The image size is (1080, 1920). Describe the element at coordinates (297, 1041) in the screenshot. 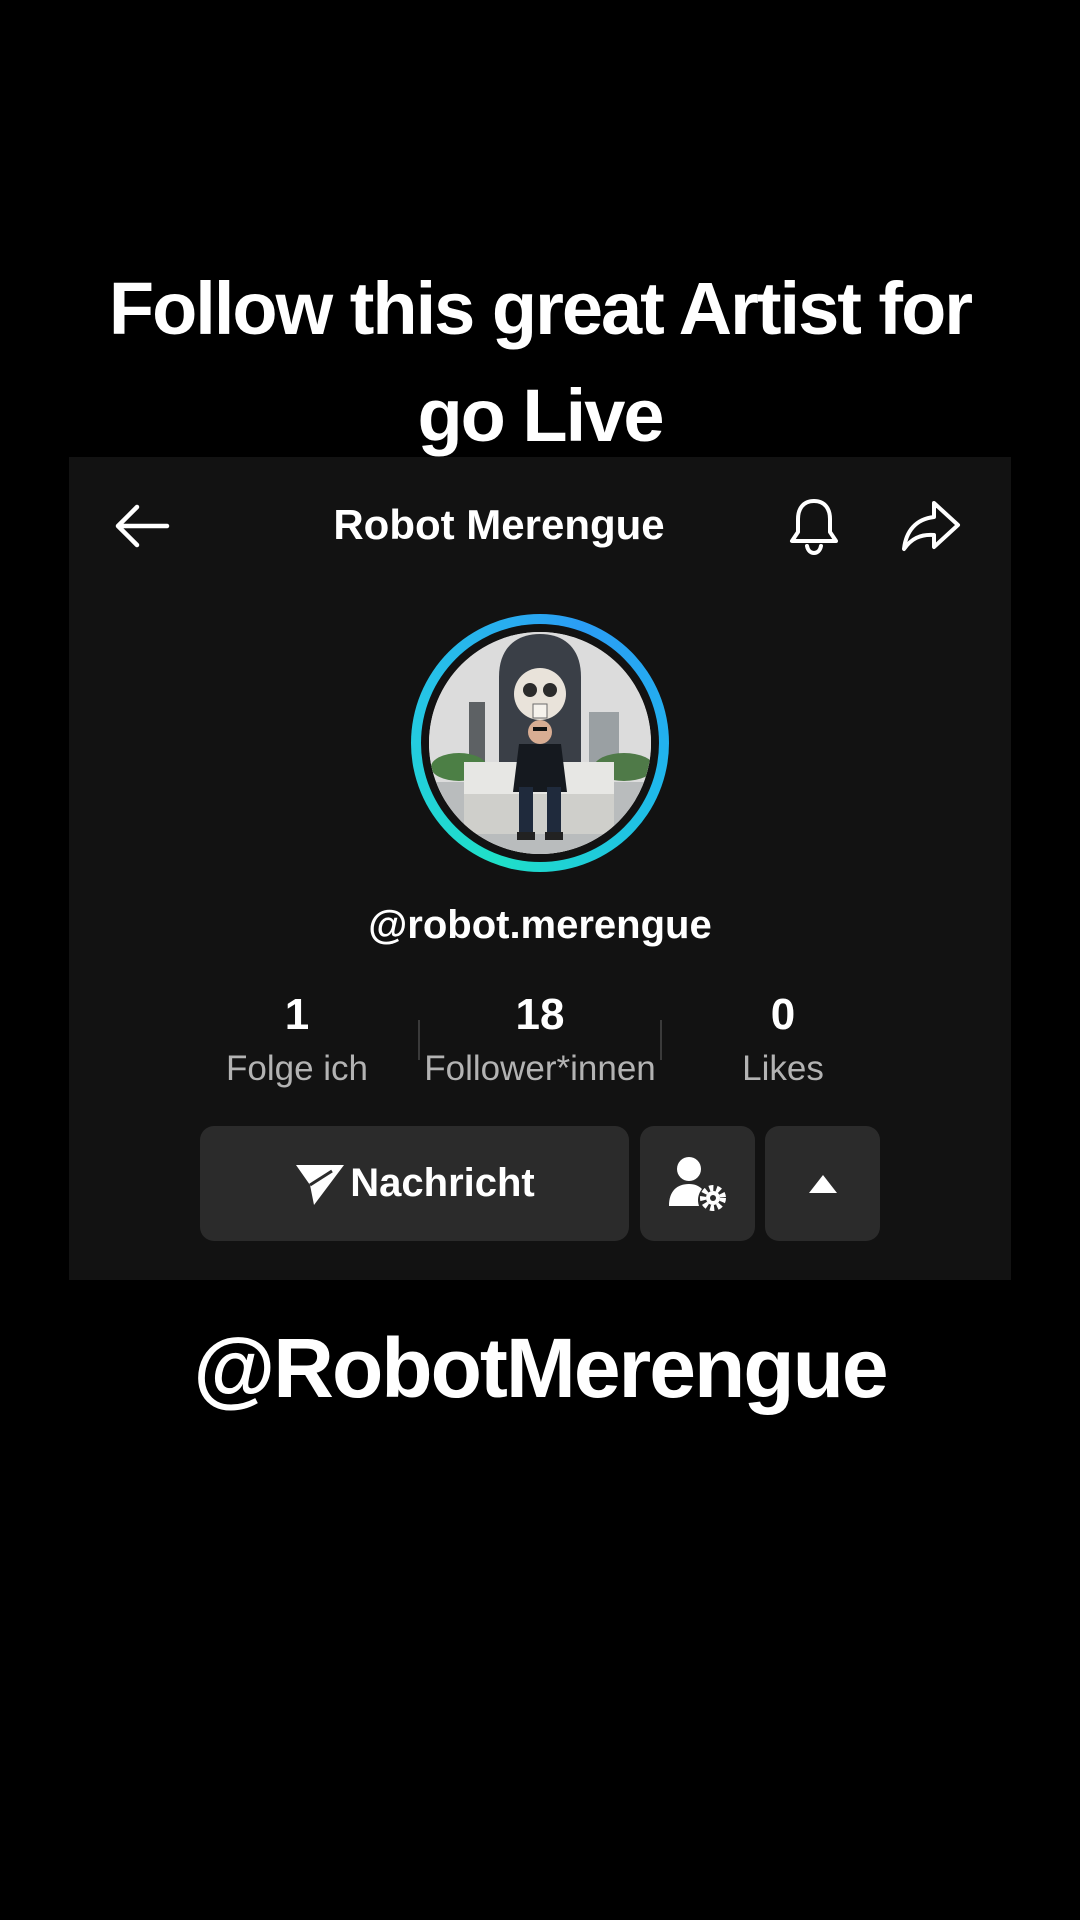

I see `stat-following: 1 Folge ich` at that location.